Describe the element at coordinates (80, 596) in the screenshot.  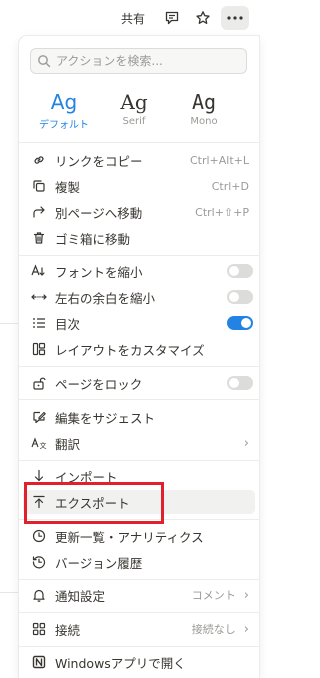
I see `item-label: 通知設定` at that location.